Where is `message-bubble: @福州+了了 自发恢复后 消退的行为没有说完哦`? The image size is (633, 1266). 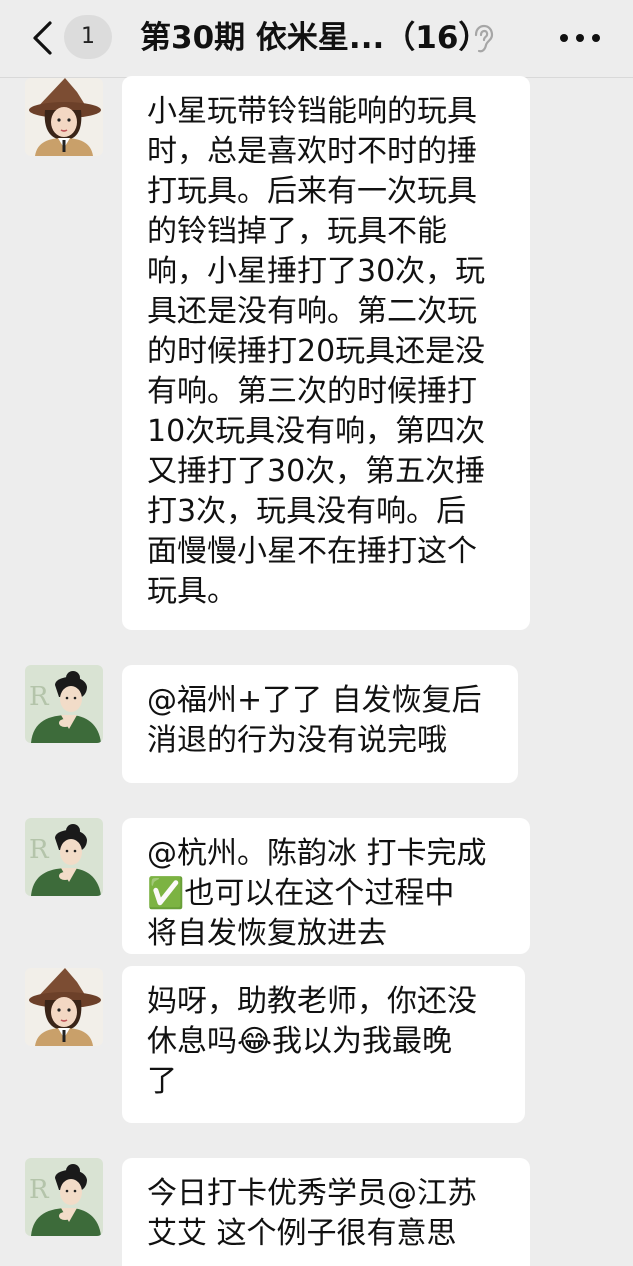 message-bubble: @福州+了了 自发恢复后 消退的行为没有说完哦 is located at coordinates (320, 724).